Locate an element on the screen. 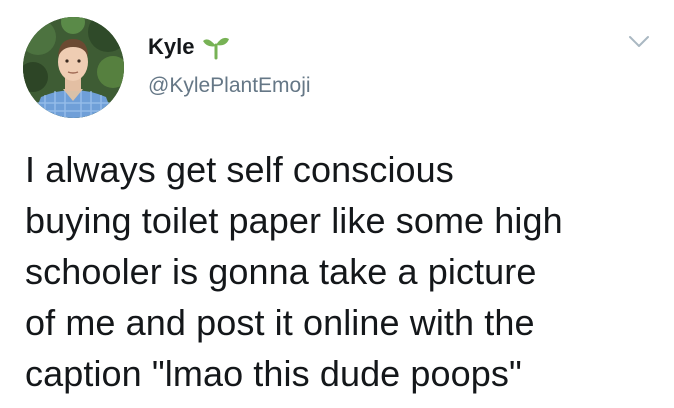 Image resolution: width=674 pixels, height=408 pixels. author-handle: @KylePlantEmoji is located at coordinates (229, 86).